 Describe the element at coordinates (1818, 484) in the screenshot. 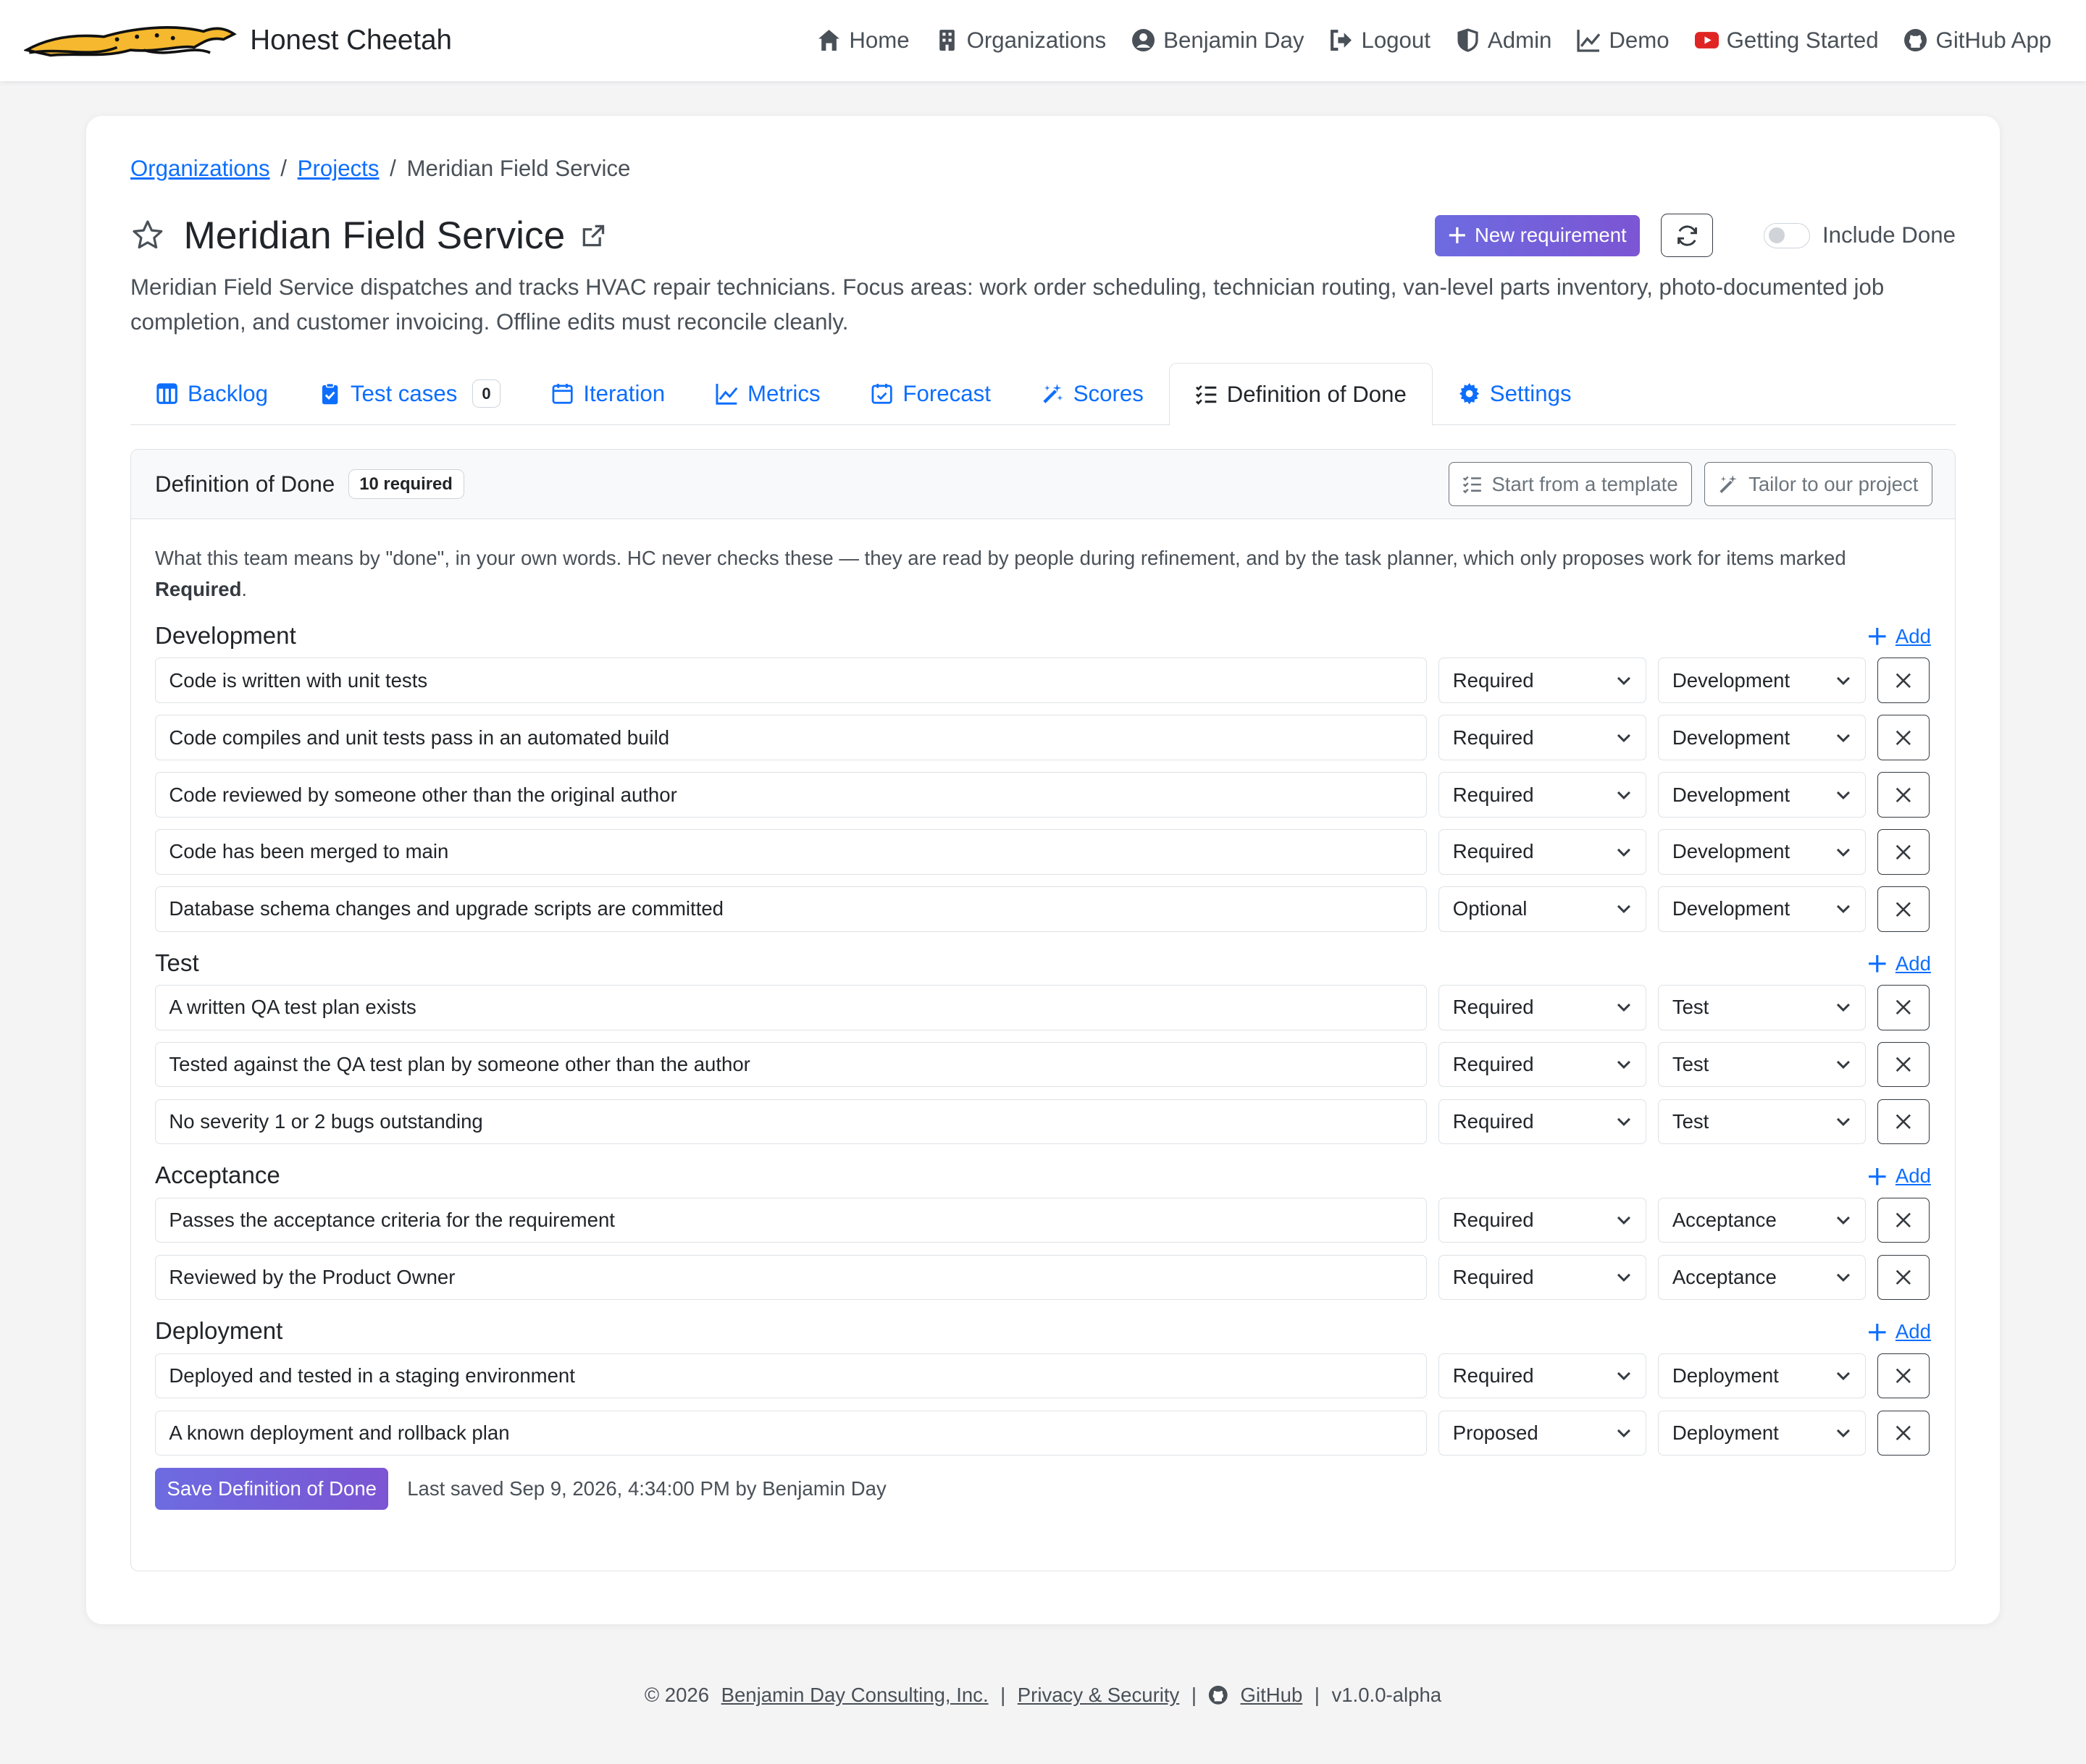

I see `tailor-project-button: Tailor to our project` at that location.